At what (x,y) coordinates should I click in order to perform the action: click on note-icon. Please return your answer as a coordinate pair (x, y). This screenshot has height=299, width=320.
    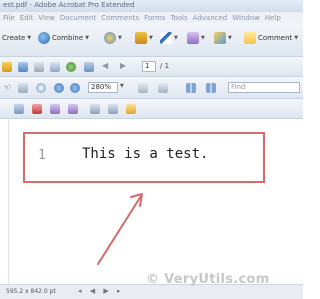
    Looking at the image, I should click on (131, 109).